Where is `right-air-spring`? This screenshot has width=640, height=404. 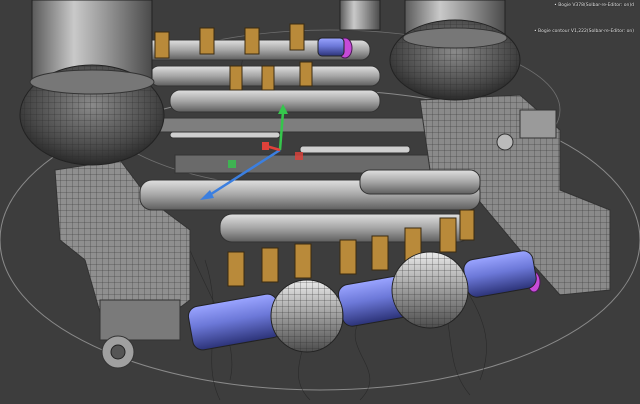
right-air-spring is located at coordinates (455, 50).